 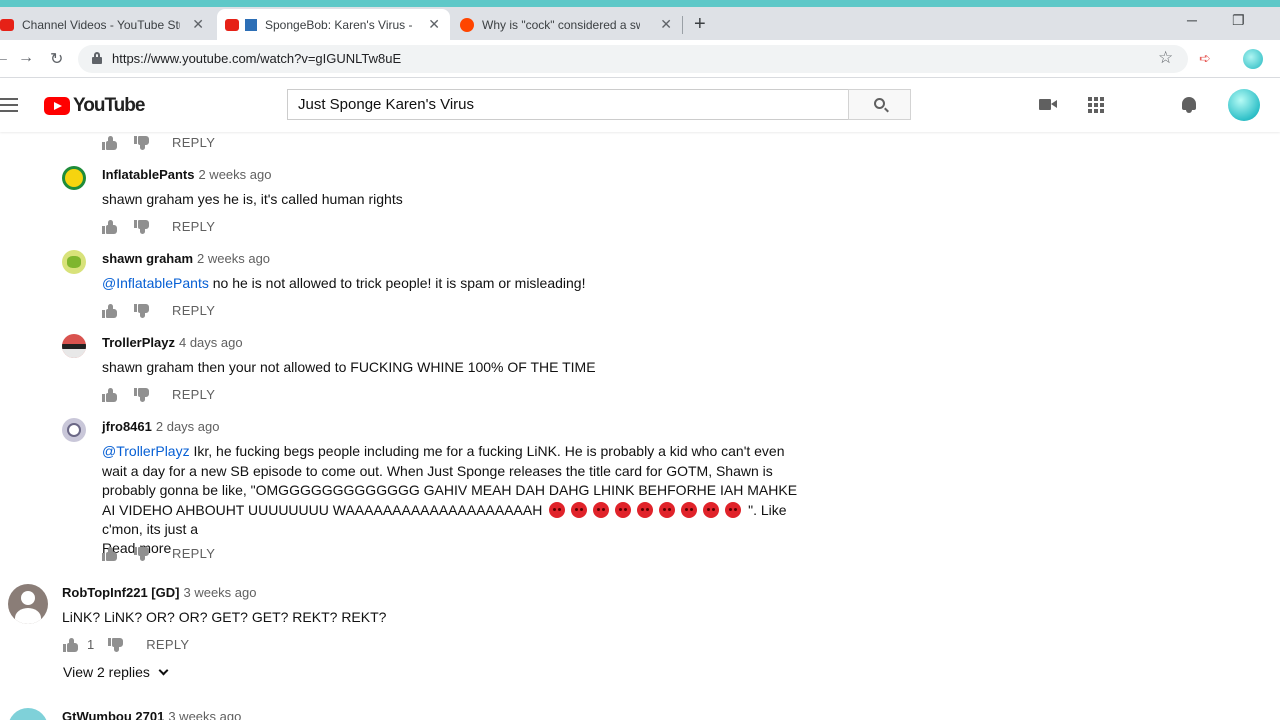 What do you see at coordinates (138, 342) in the screenshot?
I see `comment-author: TrollerPlayz` at bounding box center [138, 342].